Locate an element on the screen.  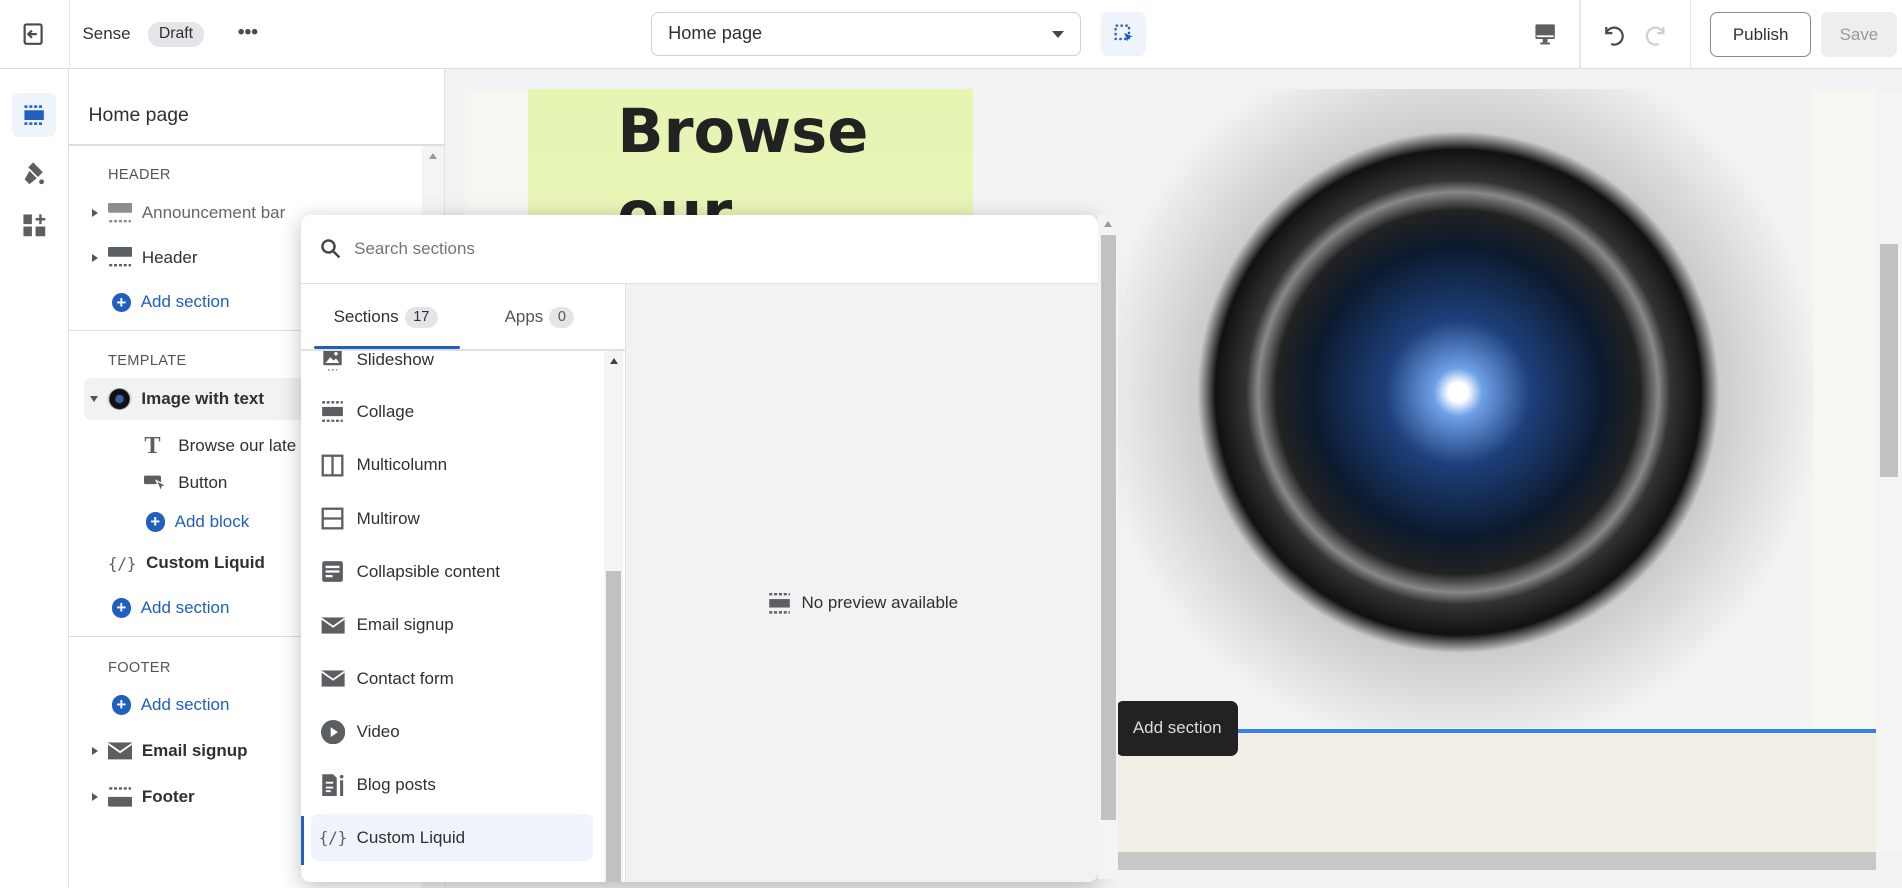
tree-item-label: Header is located at coordinates (169, 258).